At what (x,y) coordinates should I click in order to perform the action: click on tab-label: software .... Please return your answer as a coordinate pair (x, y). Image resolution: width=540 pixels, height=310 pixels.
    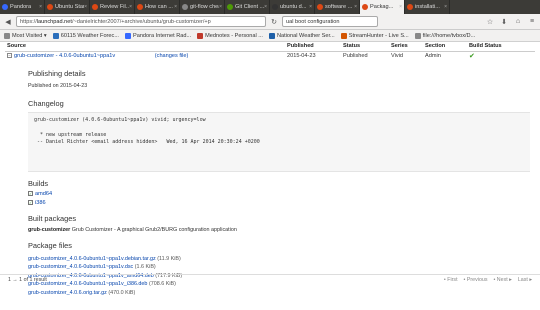
    Looking at the image, I should click on (339, 7).